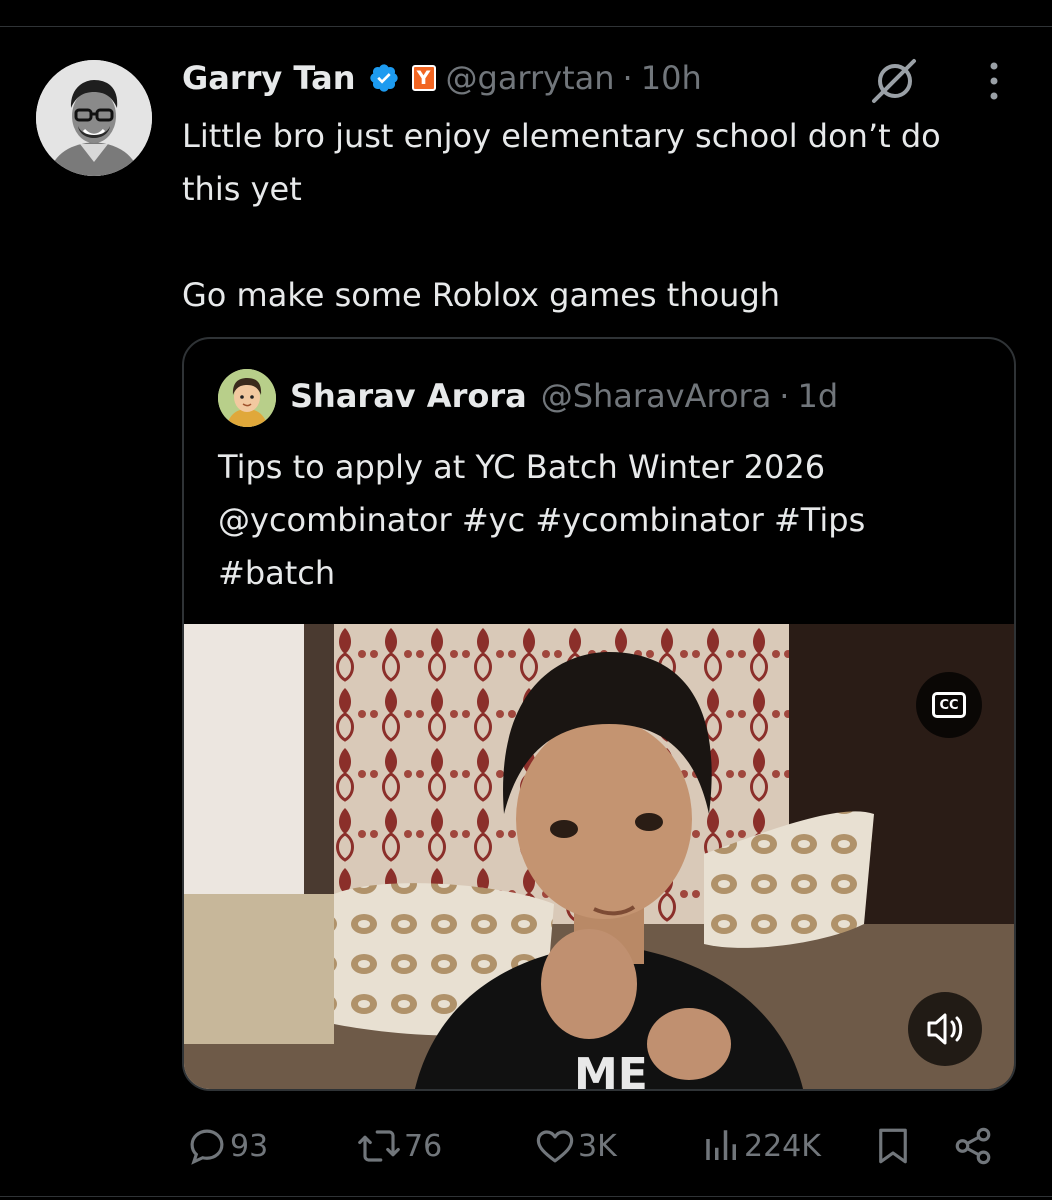 Image resolution: width=1052 pixels, height=1200 pixels. What do you see at coordinates (207, 1147) in the screenshot?
I see `reply-icon` at bounding box center [207, 1147].